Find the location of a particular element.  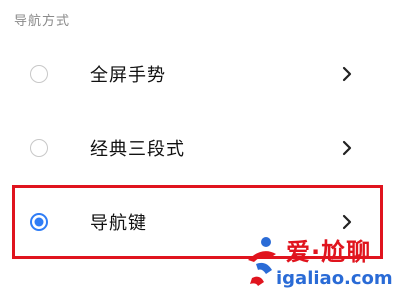

watermark: 爱·尬聊 igaliao.com is located at coordinates (320, 264).